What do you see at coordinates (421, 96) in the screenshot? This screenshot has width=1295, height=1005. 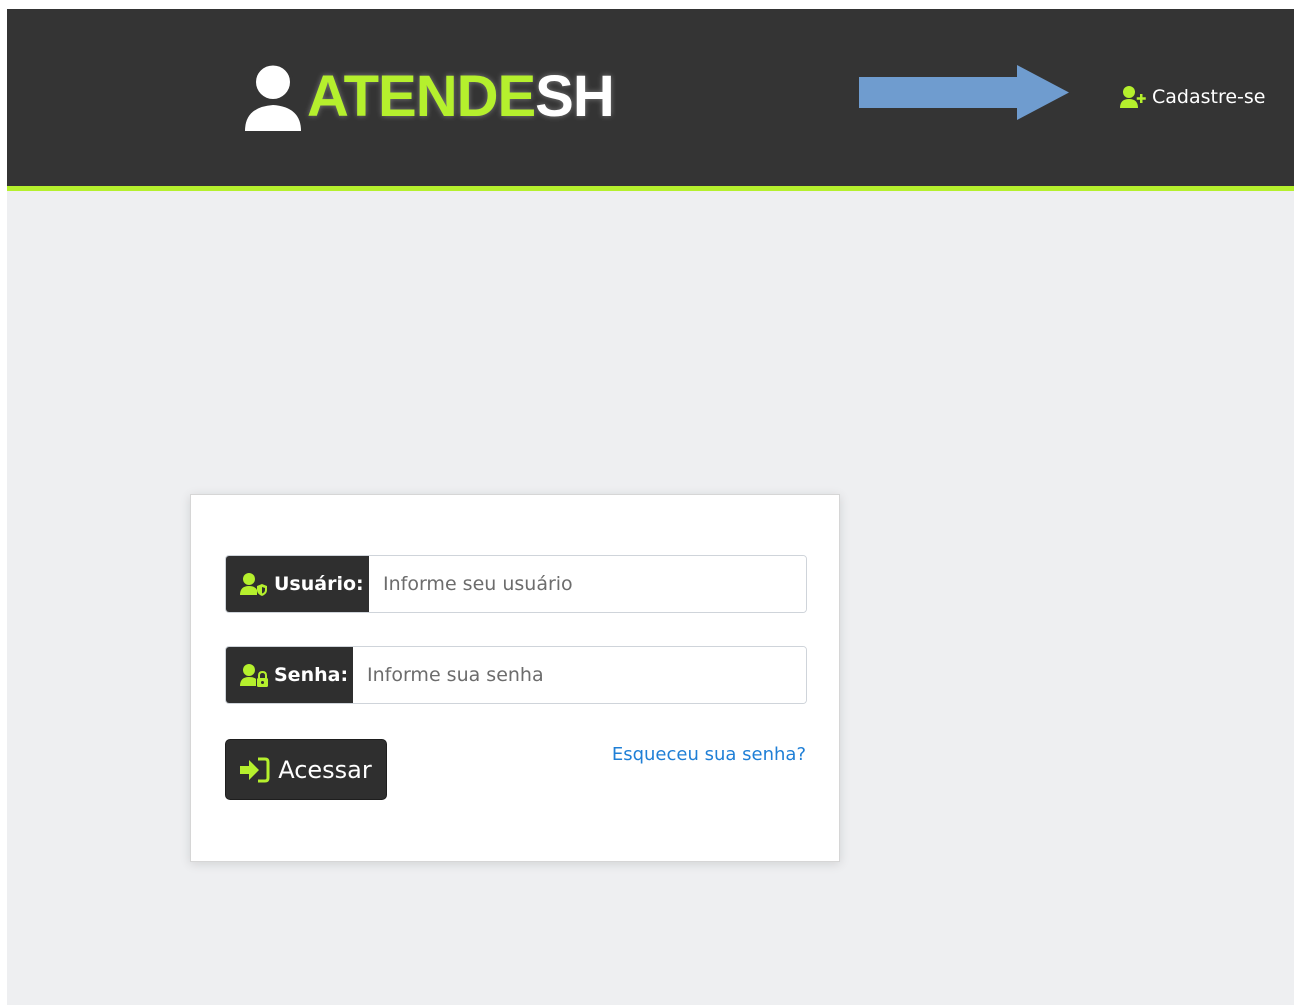 I see `brand-name-green: ATENDE` at bounding box center [421, 96].